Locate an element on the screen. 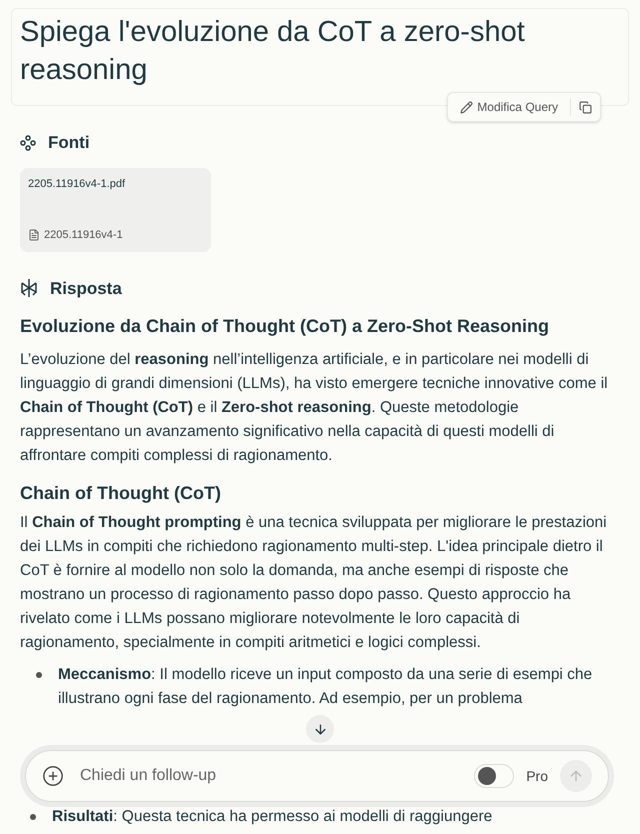  pro-label: Pro is located at coordinates (537, 776).